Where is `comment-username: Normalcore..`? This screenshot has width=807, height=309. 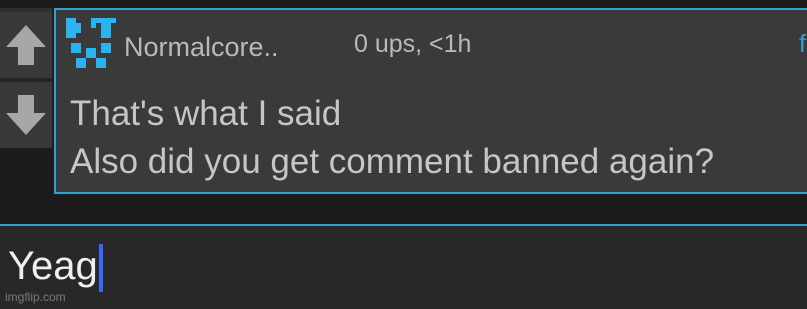 comment-username: Normalcore.. is located at coordinates (201, 47).